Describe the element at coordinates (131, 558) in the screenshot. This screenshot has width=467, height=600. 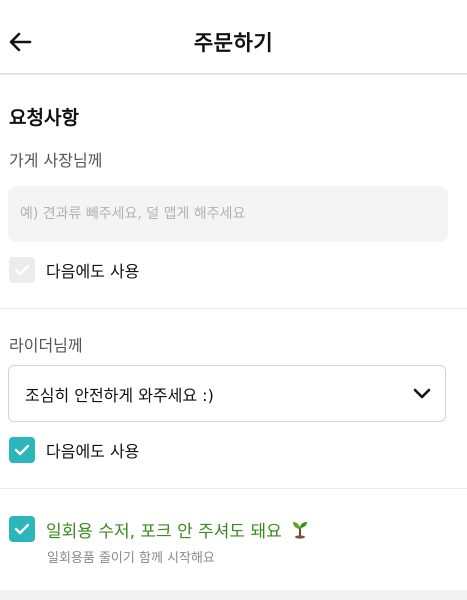
I see `no-disposables-hint: 일회용품 줄이기 함께 시작해요` at that location.